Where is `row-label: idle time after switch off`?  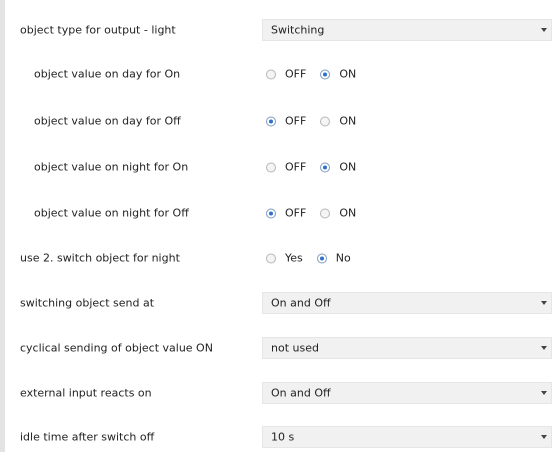
row-label: idle time after switch off is located at coordinates (87, 437).